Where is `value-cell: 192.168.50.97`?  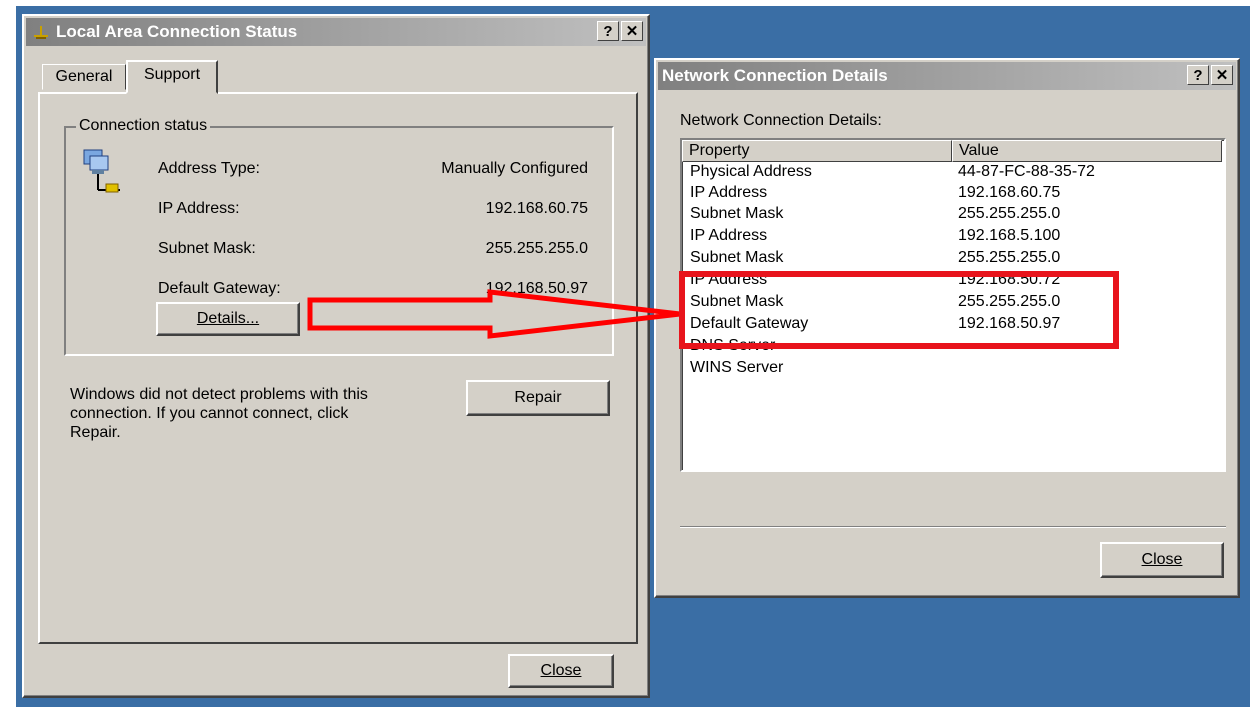 value-cell: 192.168.50.97 is located at coordinates (1009, 323).